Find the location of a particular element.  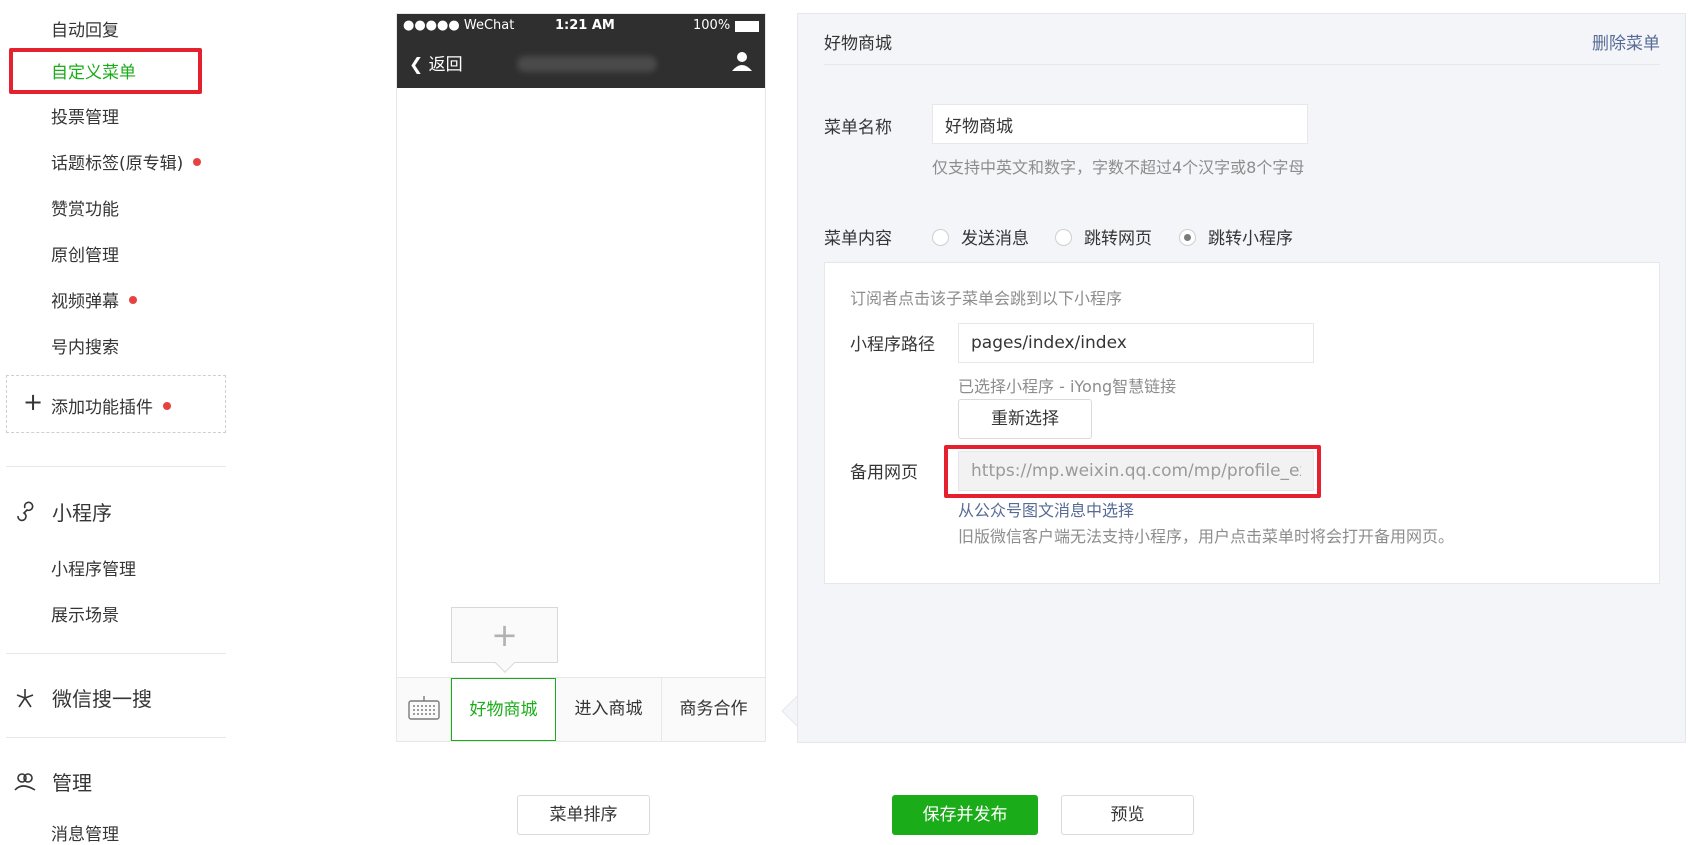

add-submenu-button: + is located at coordinates (504, 640).